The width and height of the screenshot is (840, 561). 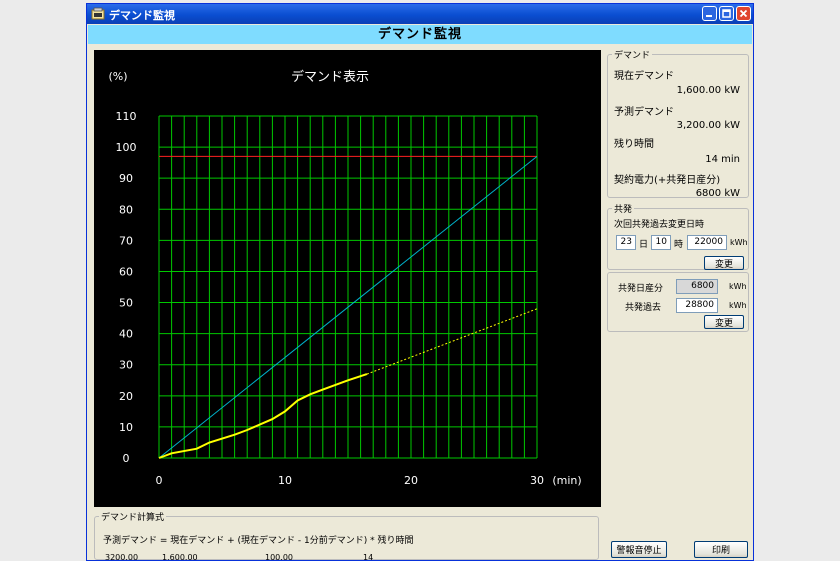 I want to click on next-change-label: 次回共発過去変更日時, so click(x=659, y=225).